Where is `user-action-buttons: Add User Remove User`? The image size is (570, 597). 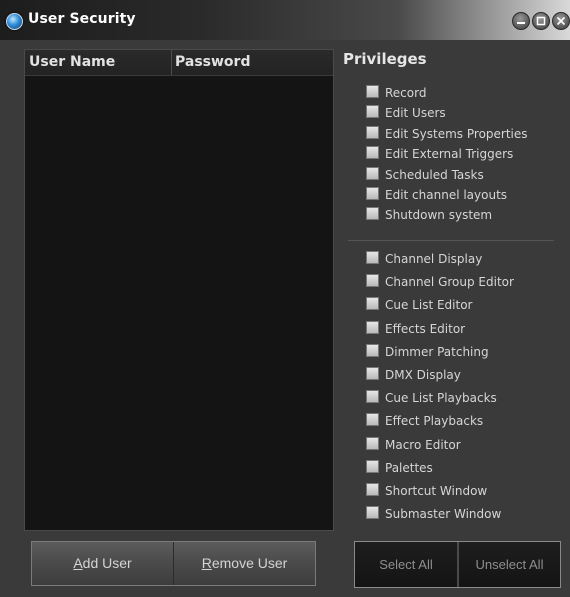
user-action-buttons: Add User Remove User is located at coordinates (173, 563).